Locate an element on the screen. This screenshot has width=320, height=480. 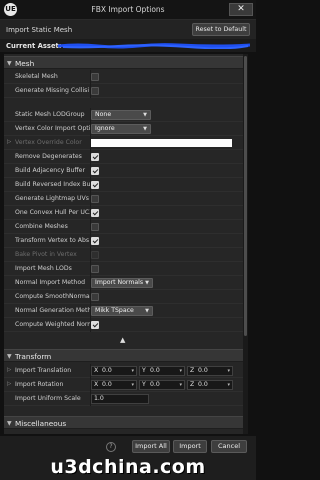
row-transform-vertex: Transform Vertex to Abs is located at coordinates (123, 241).